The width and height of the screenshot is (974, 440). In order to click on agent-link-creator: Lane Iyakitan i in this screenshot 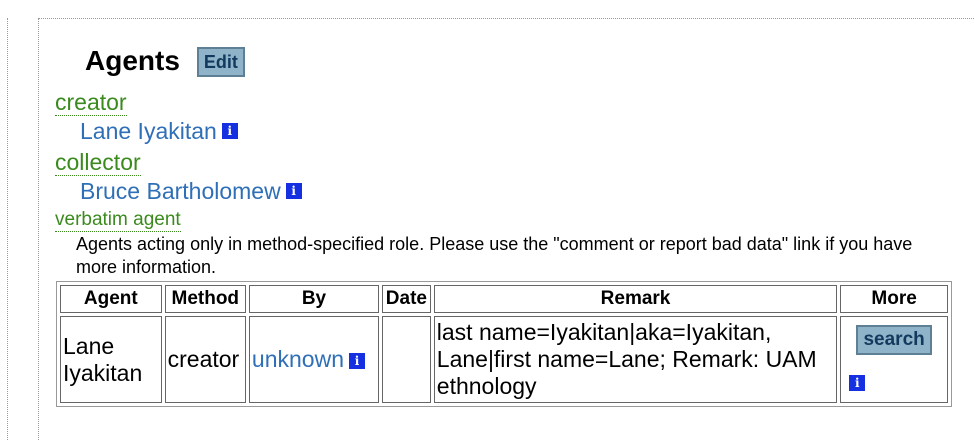, I will do `click(159, 131)`.